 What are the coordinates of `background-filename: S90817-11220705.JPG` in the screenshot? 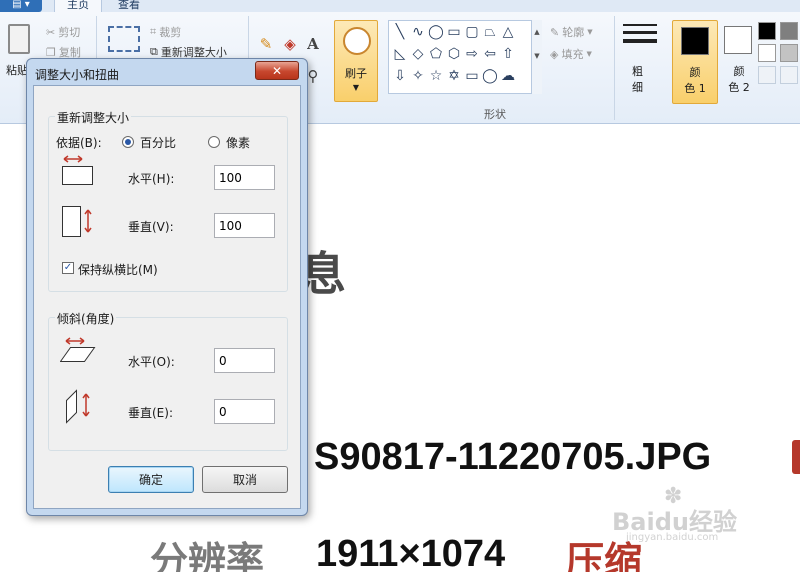 It's located at (513, 457).